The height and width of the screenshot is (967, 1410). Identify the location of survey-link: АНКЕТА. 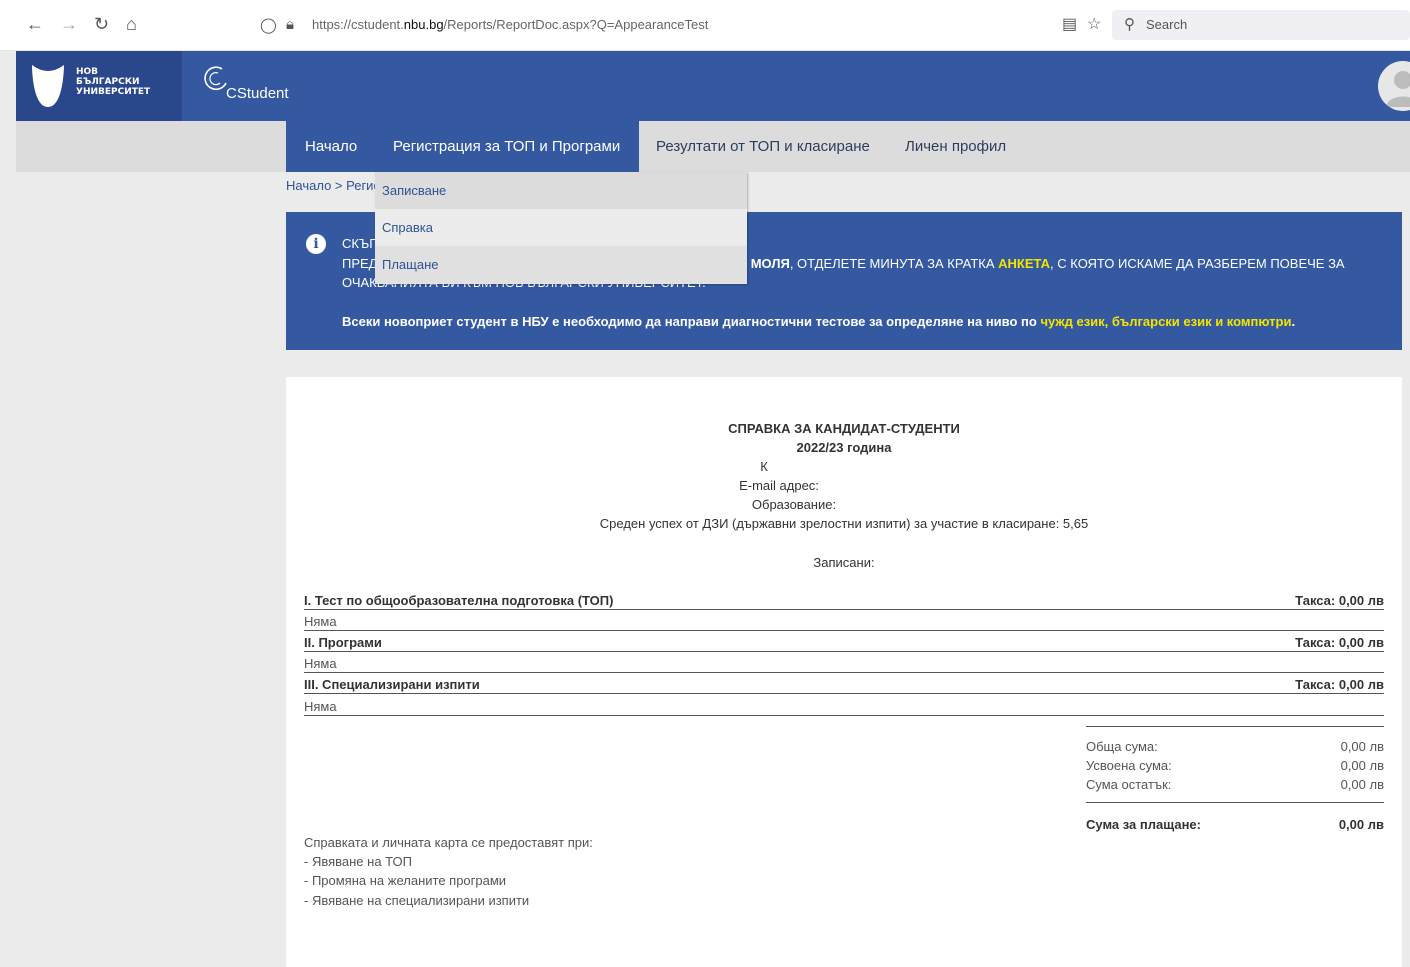
(1024, 263).